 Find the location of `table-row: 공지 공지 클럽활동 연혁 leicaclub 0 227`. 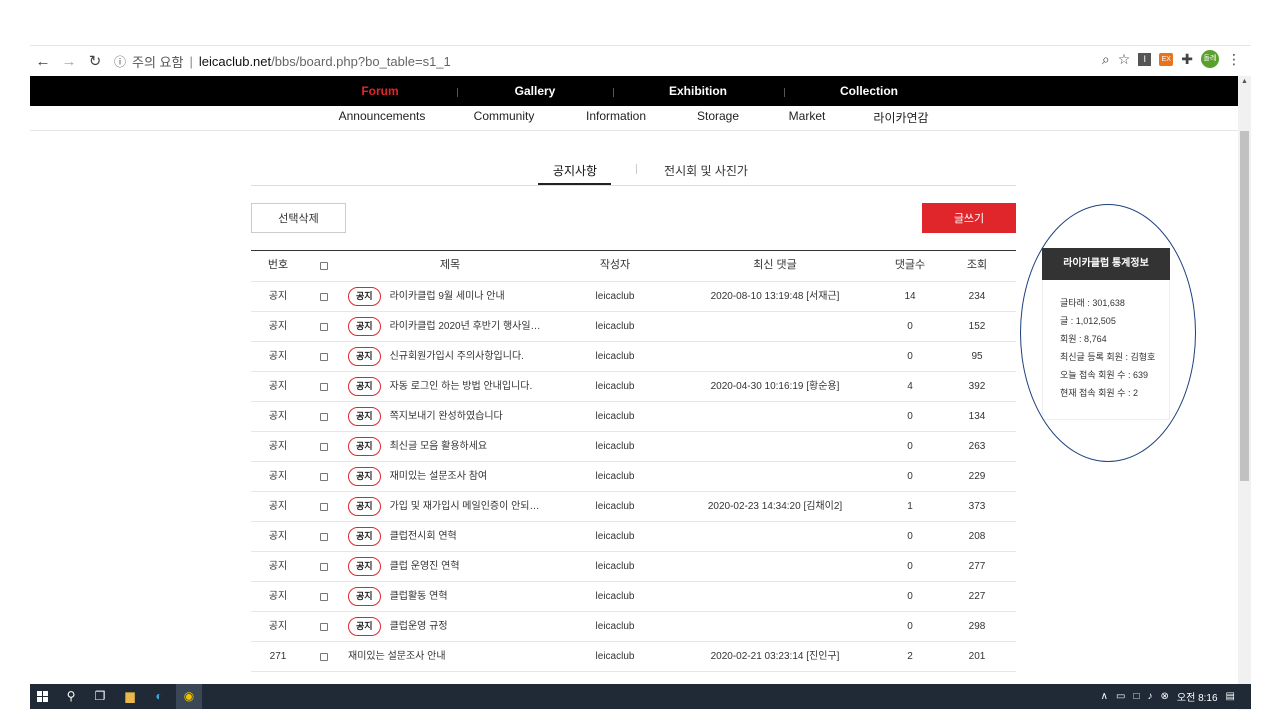

table-row: 공지 공지 클럽활동 연혁 leicaclub 0 227 is located at coordinates (633, 597).